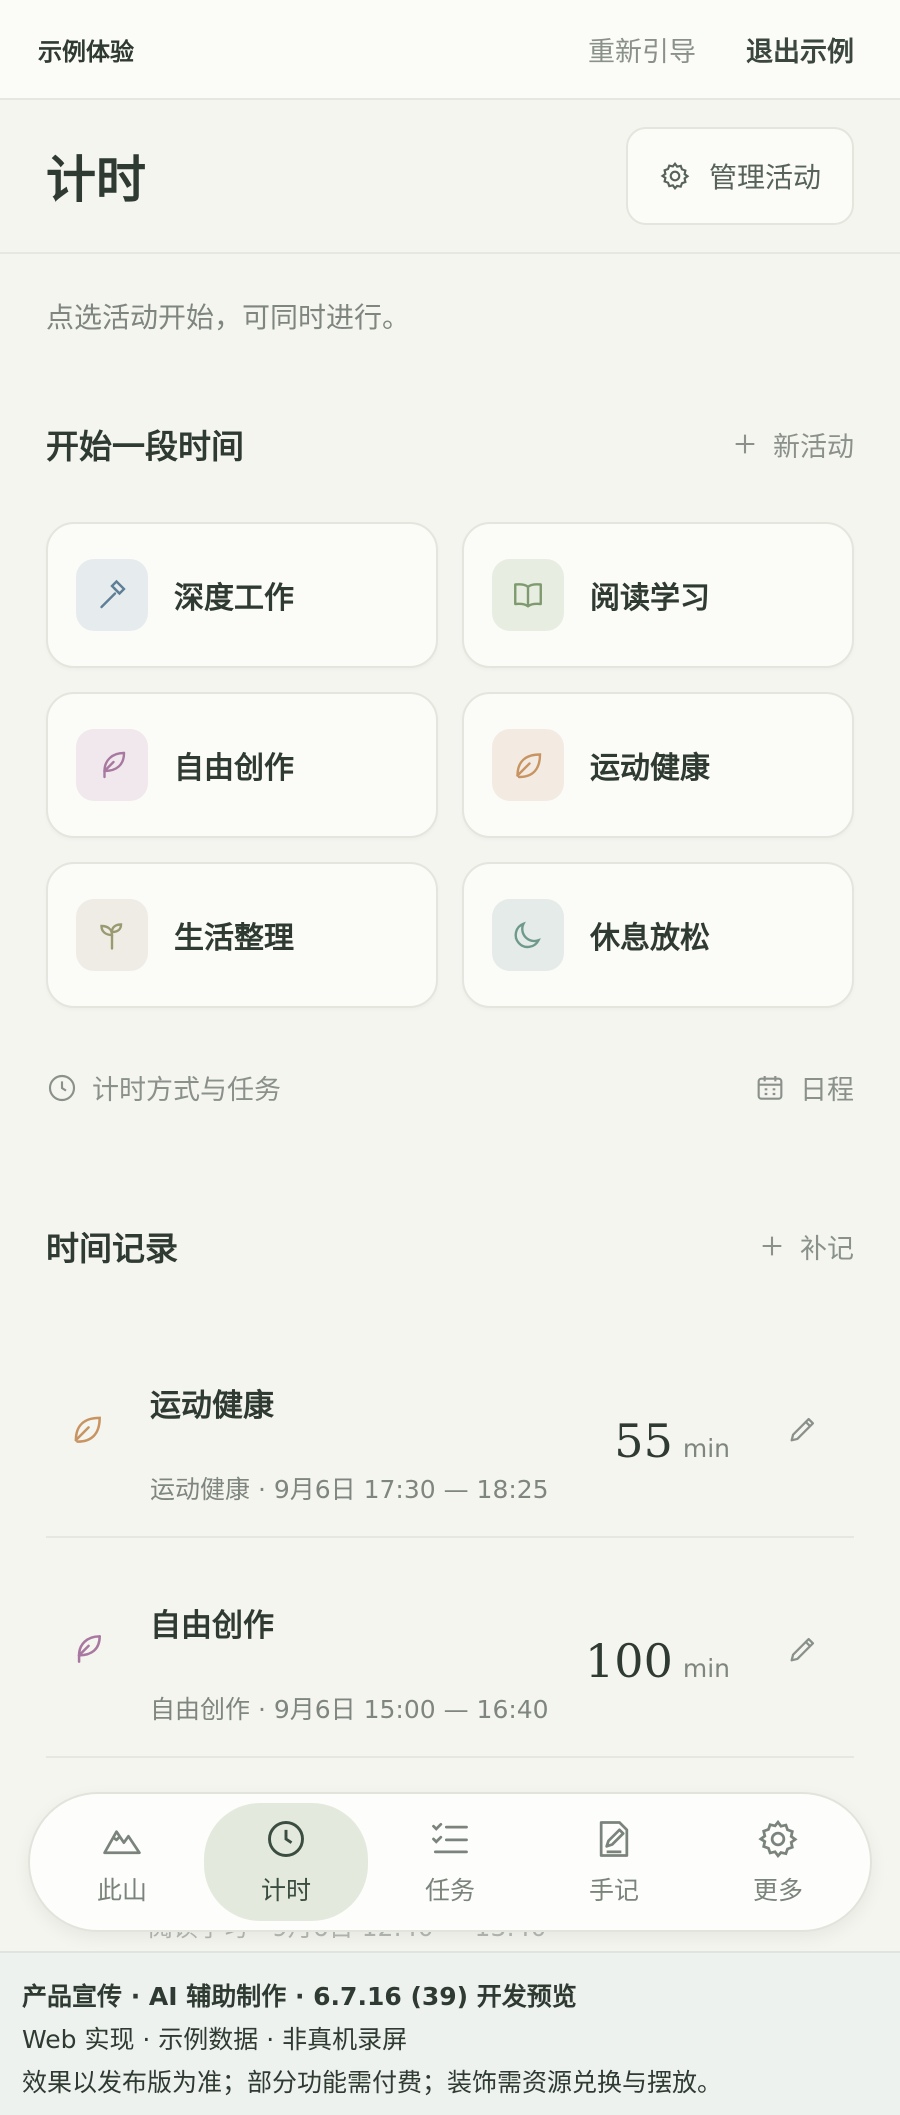 This screenshot has width=900, height=2115. I want to click on activity-label: 阅读学习, so click(650, 598).